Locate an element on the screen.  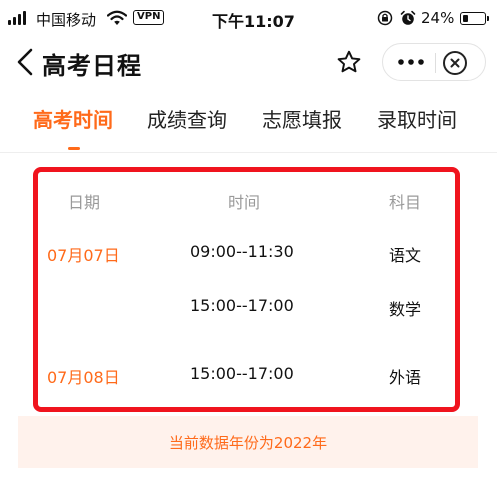
tab-application: 志愿填报 is located at coordinates (302, 118).